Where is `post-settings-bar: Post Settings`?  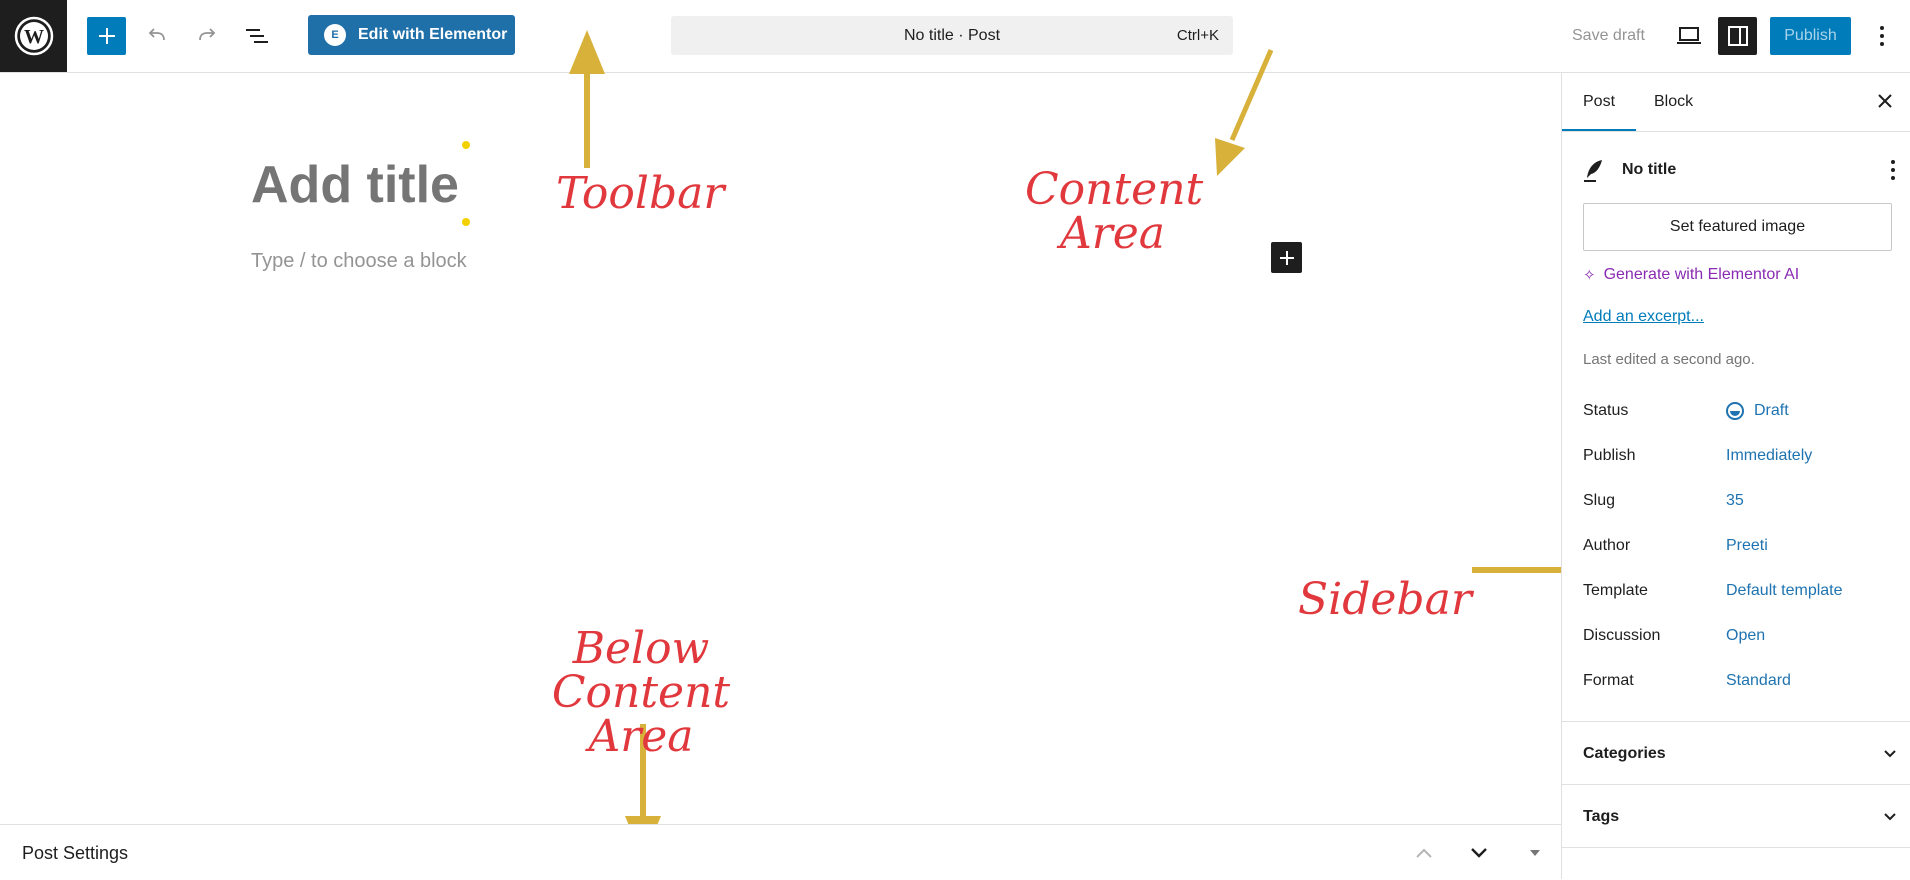
post-settings-bar: Post Settings is located at coordinates (780, 852).